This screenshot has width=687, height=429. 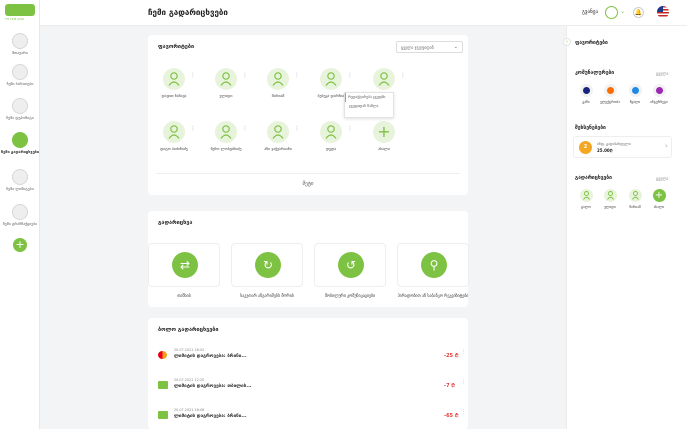 What do you see at coordinates (590, 12) in the screenshot?
I see `user-name: გვანცა` at bounding box center [590, 12].